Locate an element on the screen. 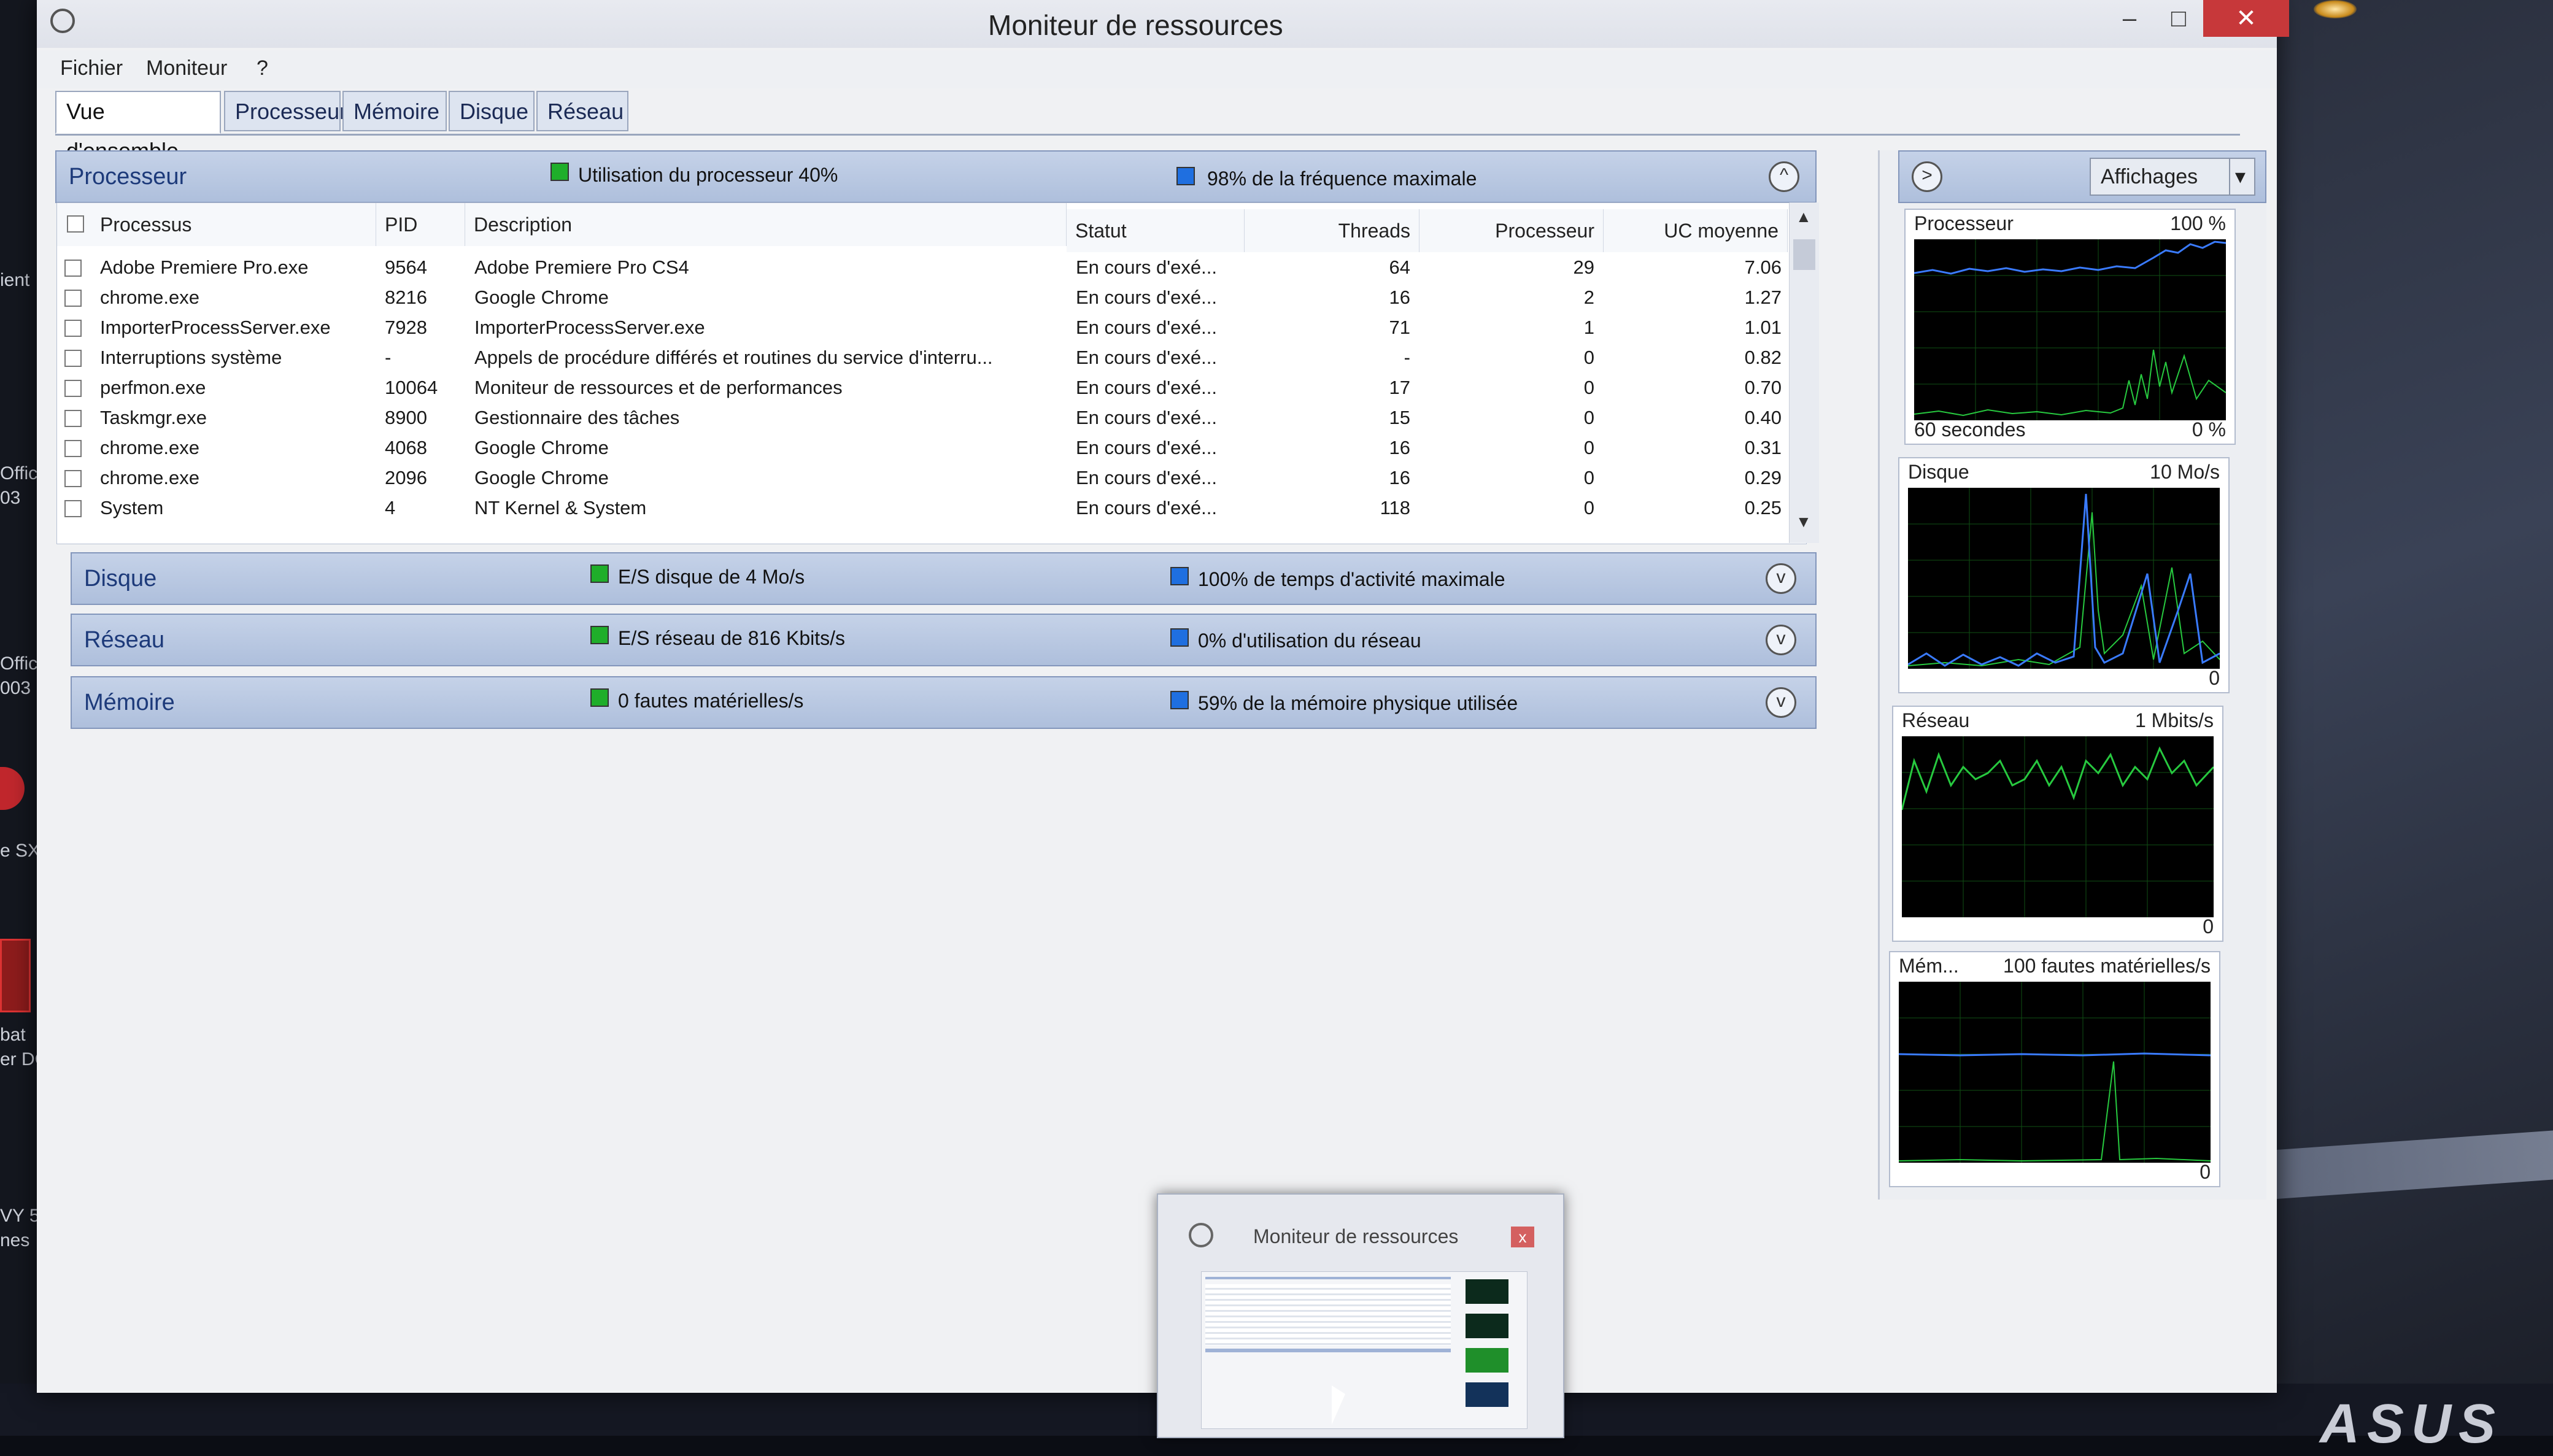 Image resolution: width=2553 pixels, height=1456 pixels. tab-disk: Disque is located at coordinates (492, 111).